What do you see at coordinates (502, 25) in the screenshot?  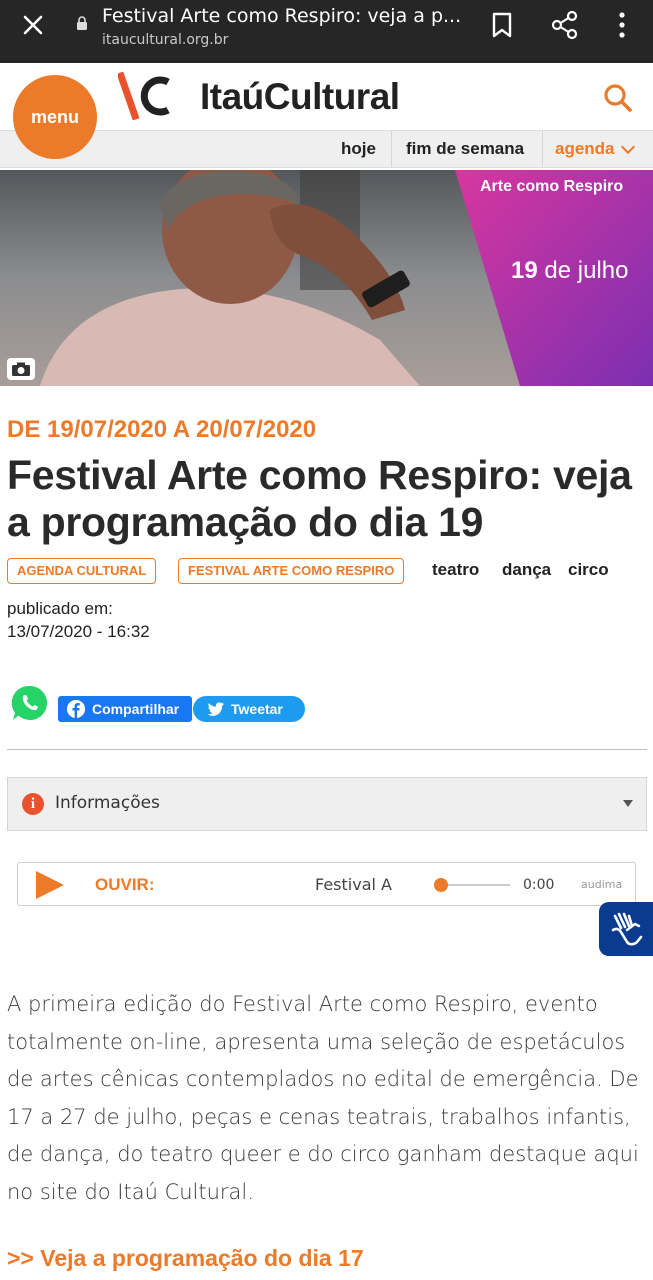 I see `bookmark-icon` at bounding box center [502, 25].